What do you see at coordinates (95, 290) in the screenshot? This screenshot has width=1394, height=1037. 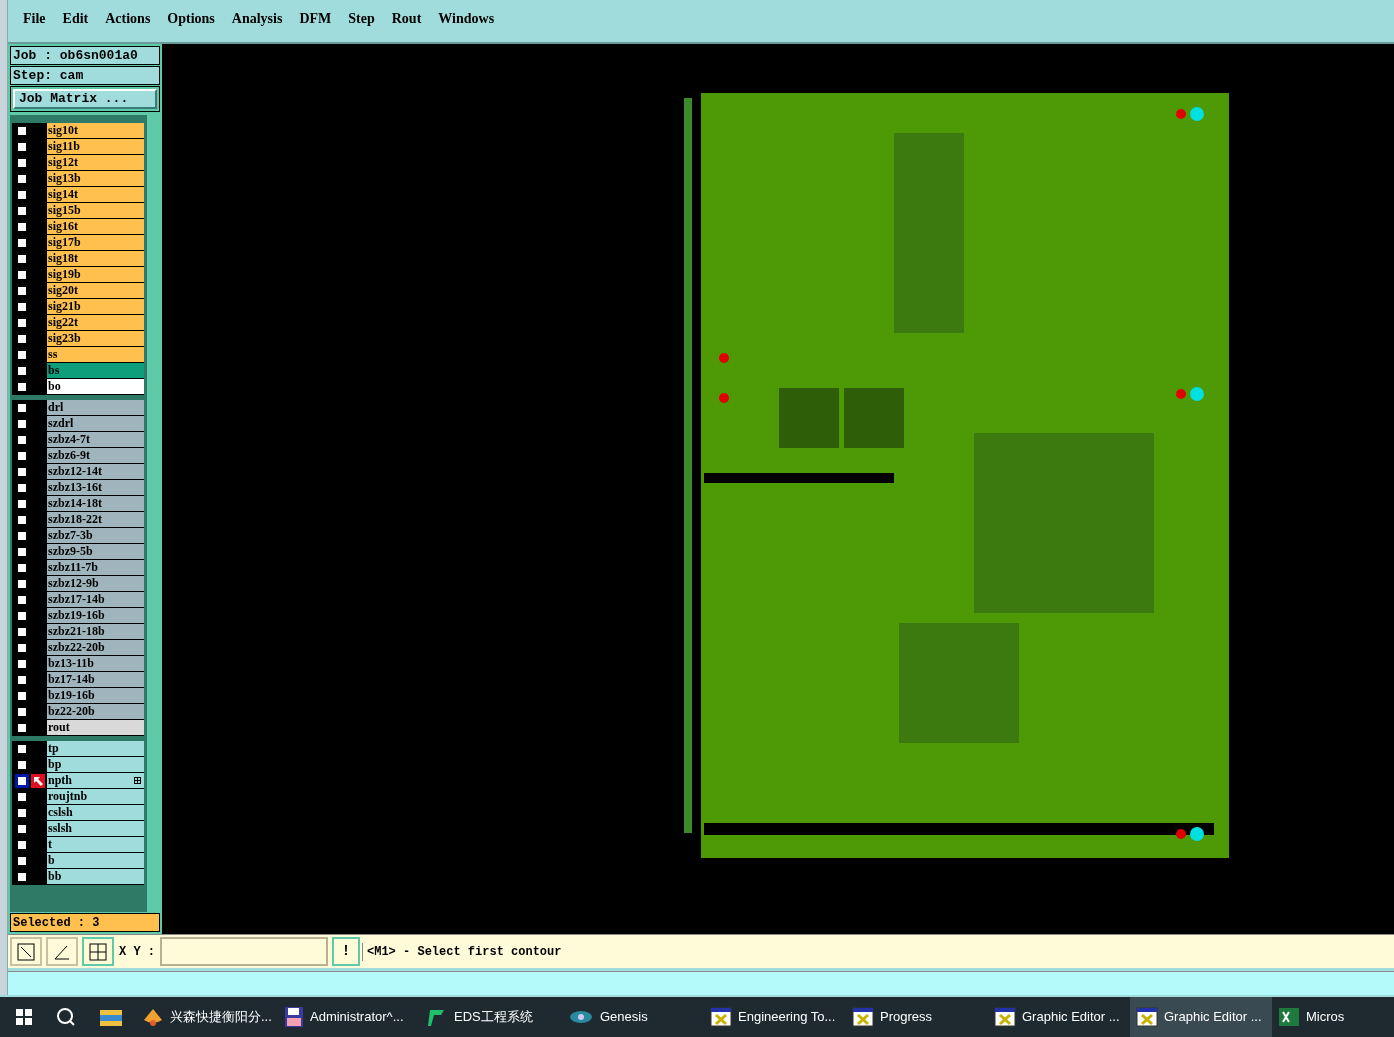 I see `layer-name: sig20t` at bounding box center [95, 290].